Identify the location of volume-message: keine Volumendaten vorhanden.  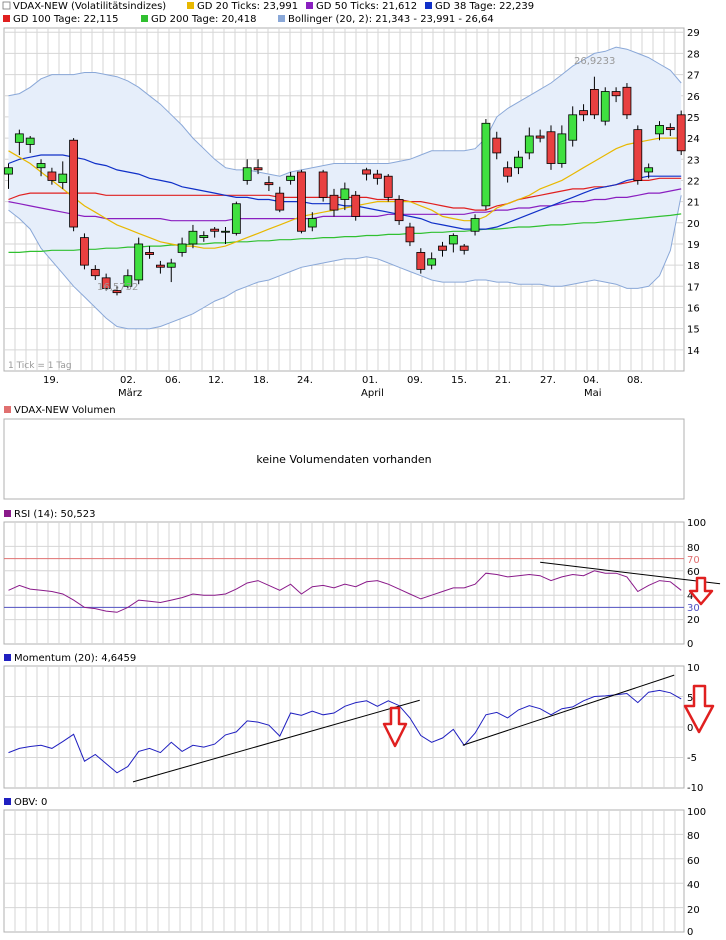
(343, 459).